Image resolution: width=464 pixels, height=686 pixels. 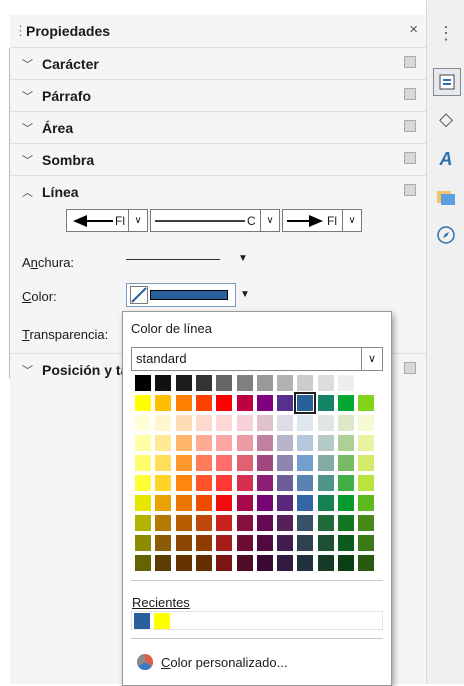 I want to click on more-icon: ⋮, so click(x=446, y=33).